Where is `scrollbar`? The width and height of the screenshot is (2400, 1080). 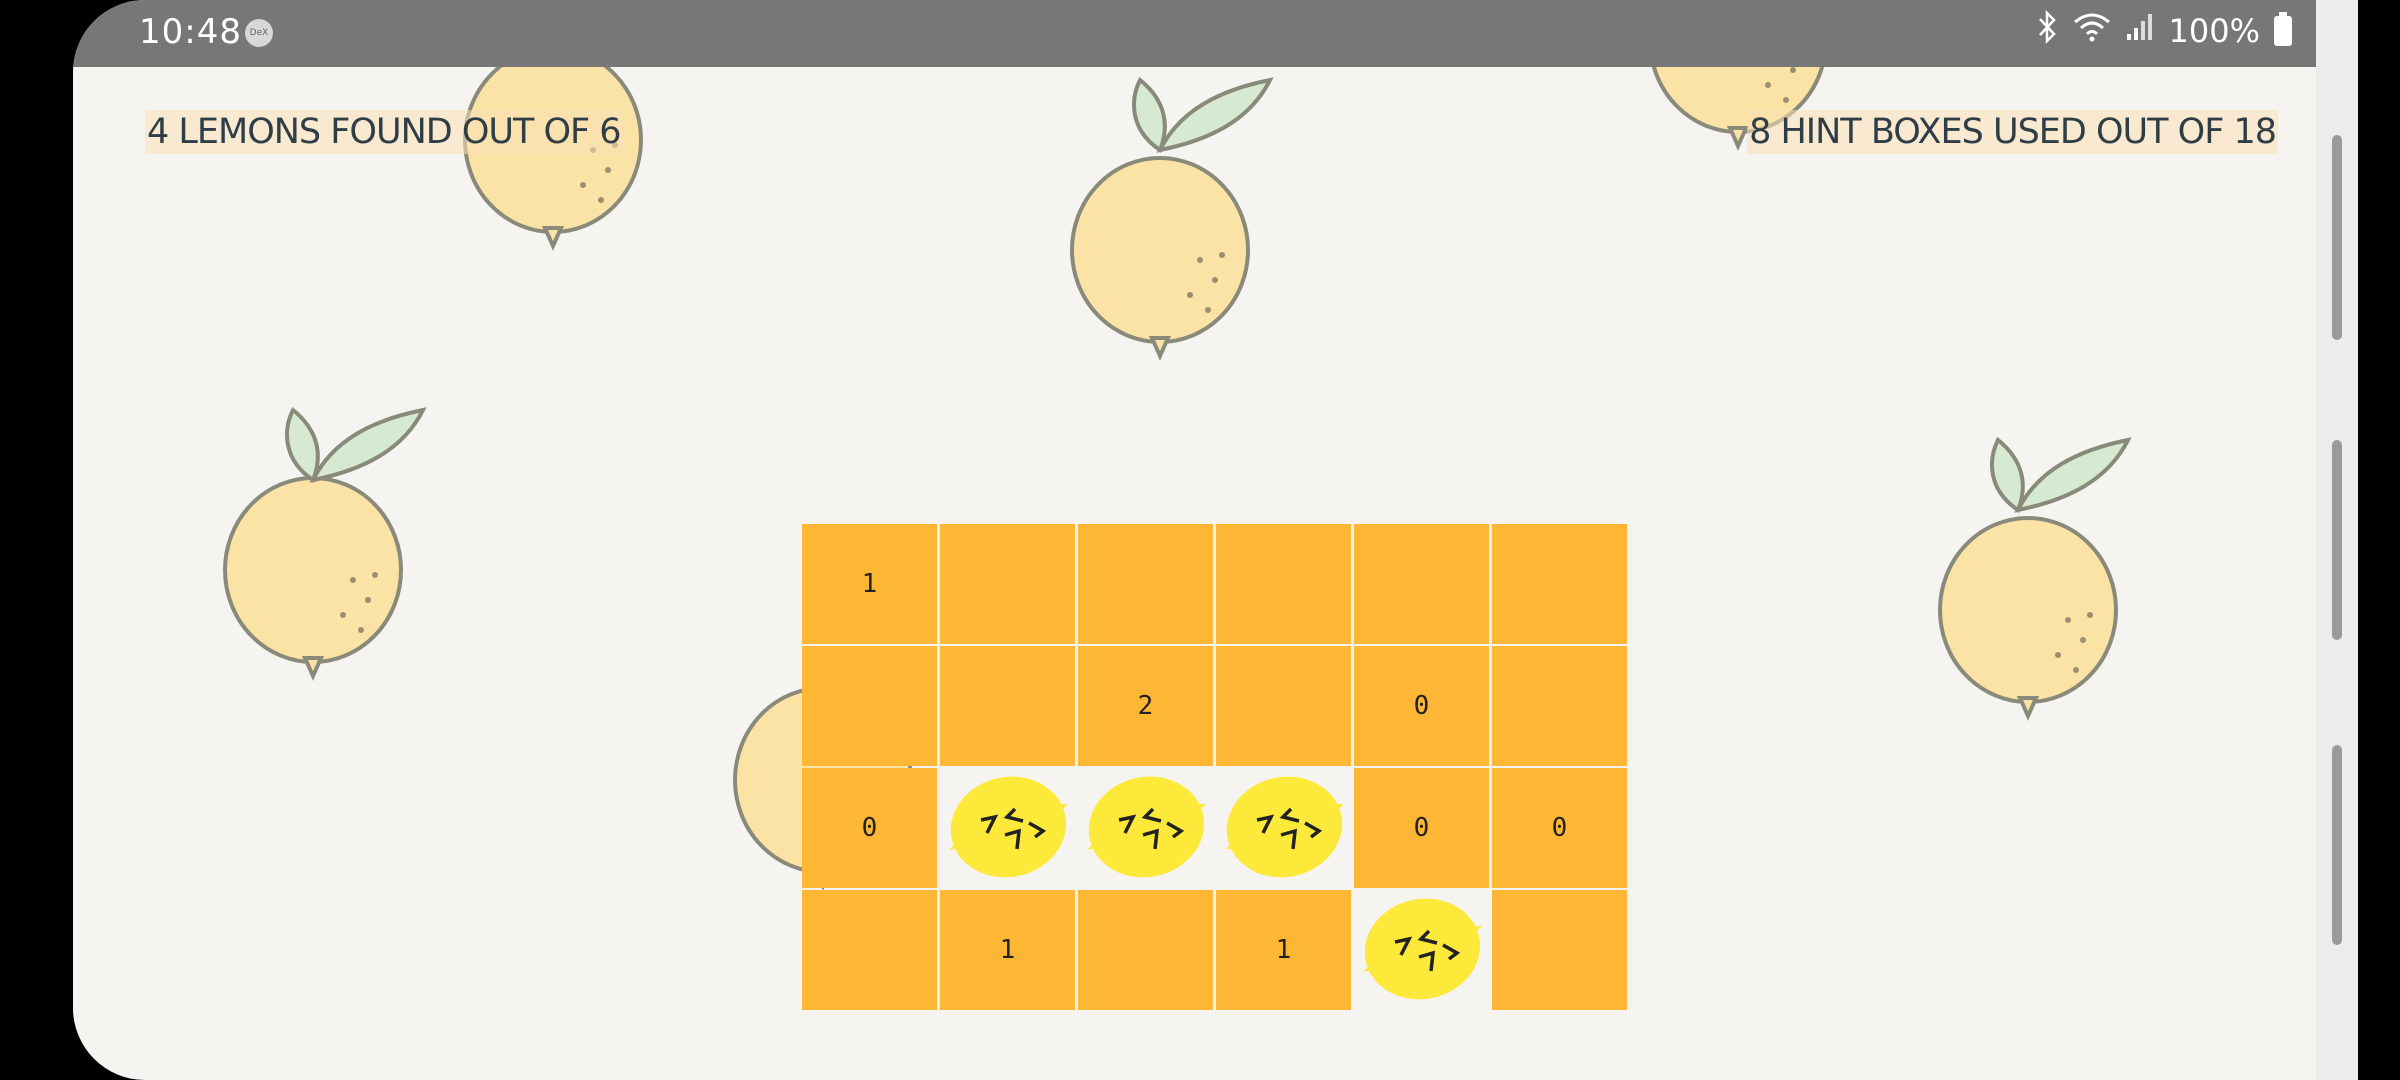
scrollbar is located at coordinates (2337, 540).